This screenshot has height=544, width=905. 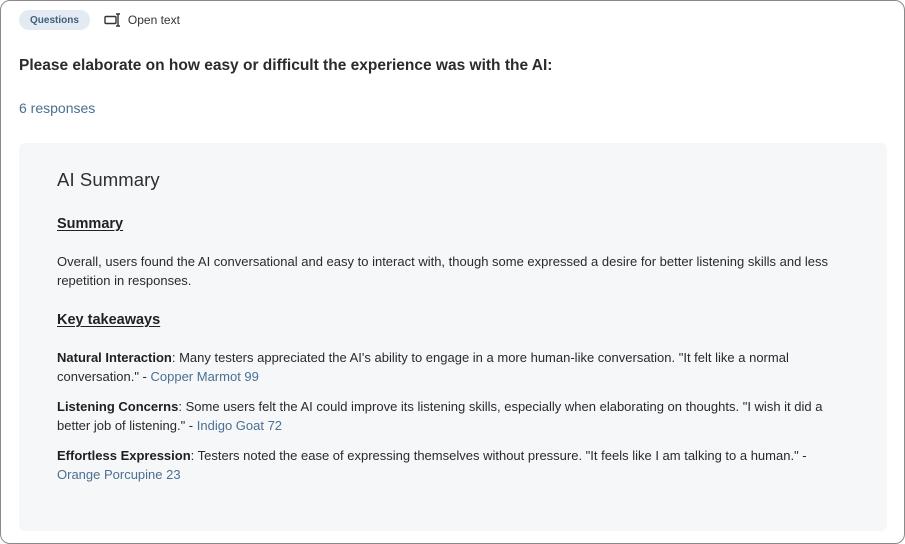 I want to click on question-header: Questions Open text, so click(x=99, y=20).